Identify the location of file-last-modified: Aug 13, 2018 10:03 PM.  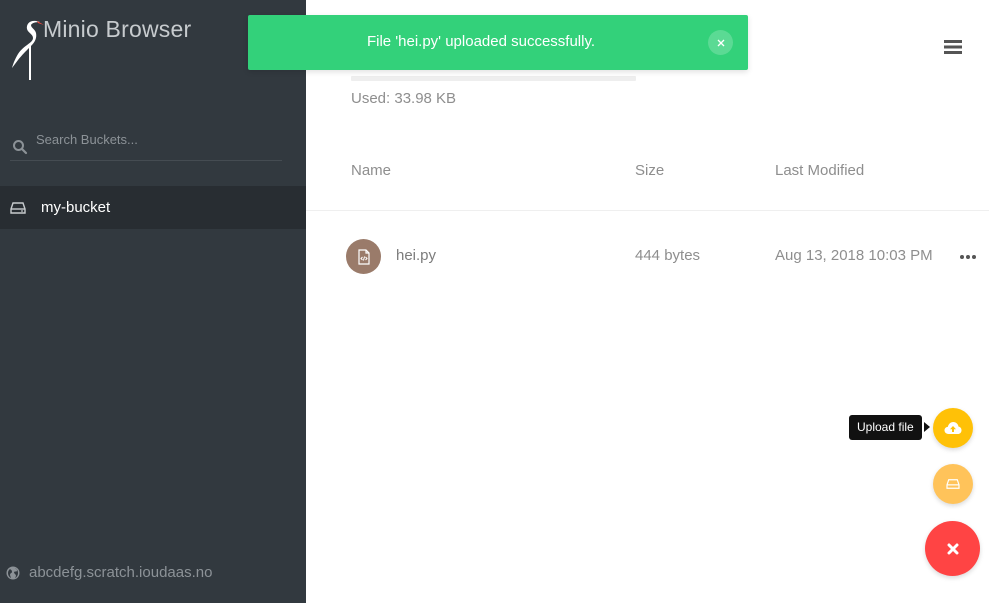
(854, 255).